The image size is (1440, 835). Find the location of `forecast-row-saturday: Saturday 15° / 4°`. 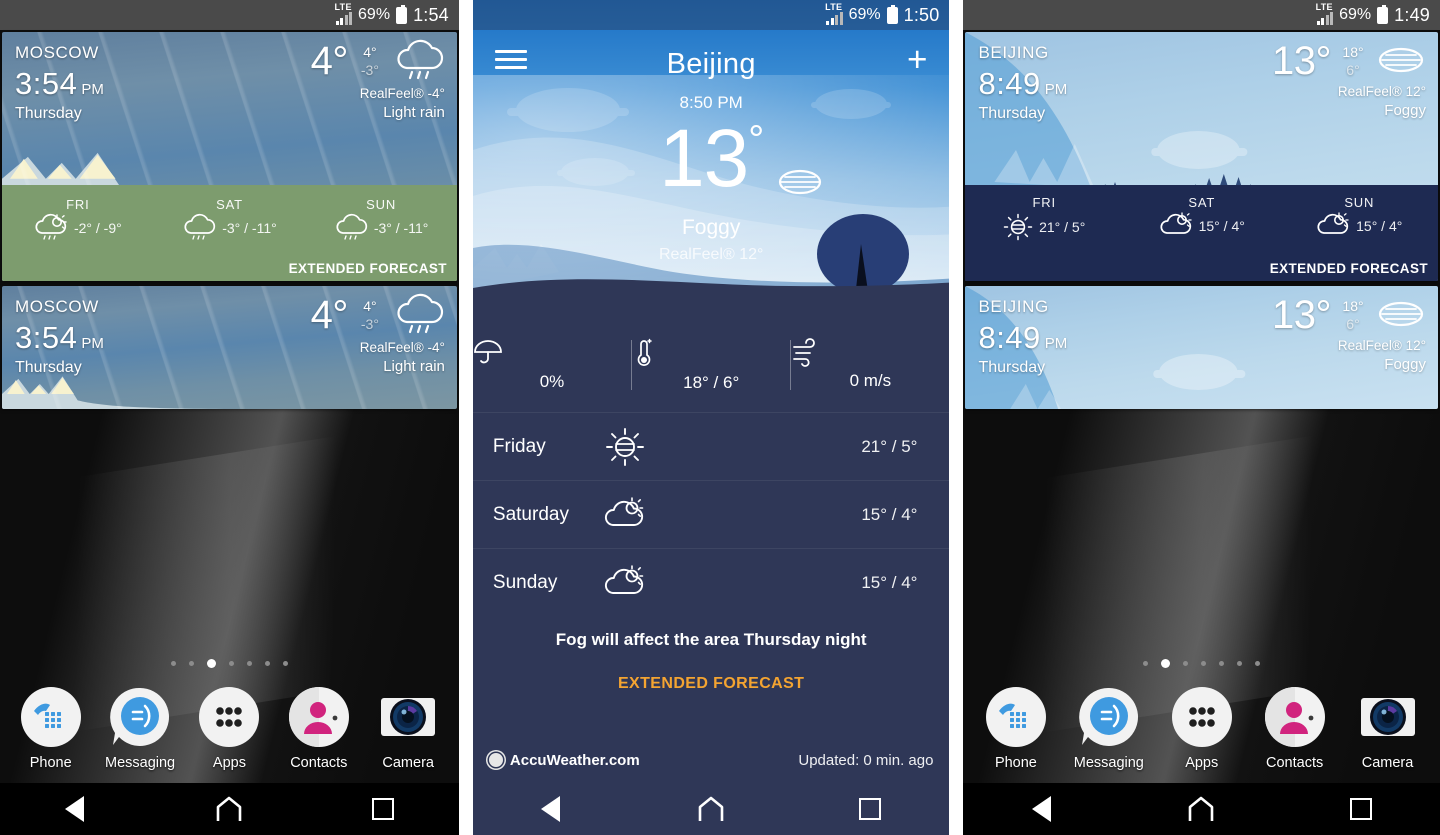

forecast-row-saturday: Saturday 15° / 4° is located at coordinates (711, 514).